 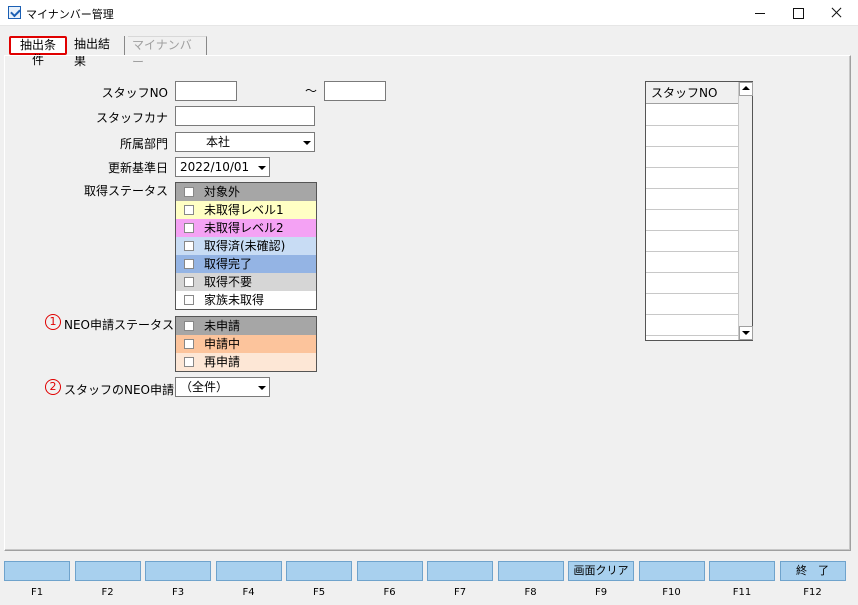 I want to click on acquire-status-item: 未取得レベル1, so click(x=246, y=210).